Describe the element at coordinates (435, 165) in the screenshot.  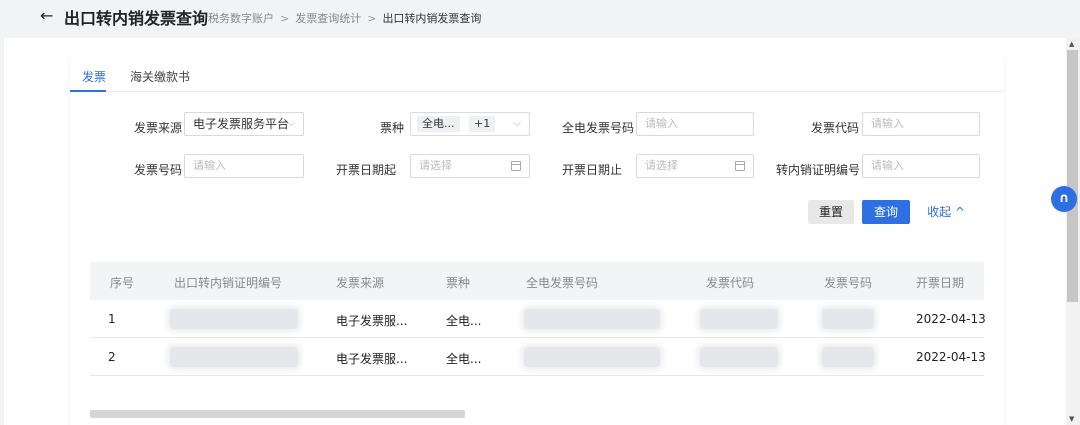
I see `date-start-placeholder: 请选择` at that location.